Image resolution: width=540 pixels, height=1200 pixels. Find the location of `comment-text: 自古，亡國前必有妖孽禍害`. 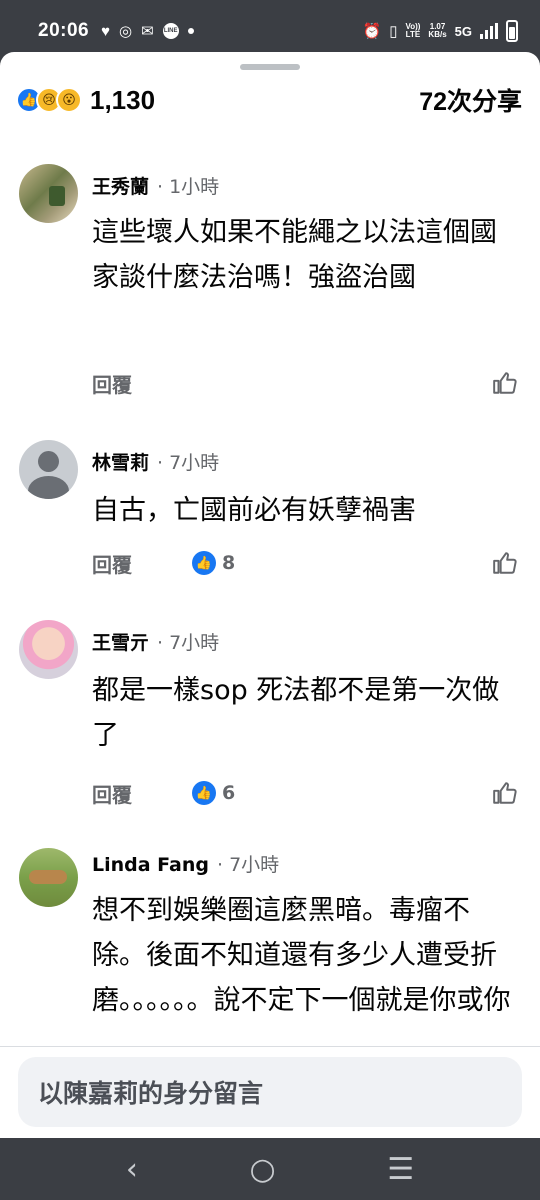

comment-text: 自古，亡國前必有妖孽禍害 is located at coordinates (254, 510).